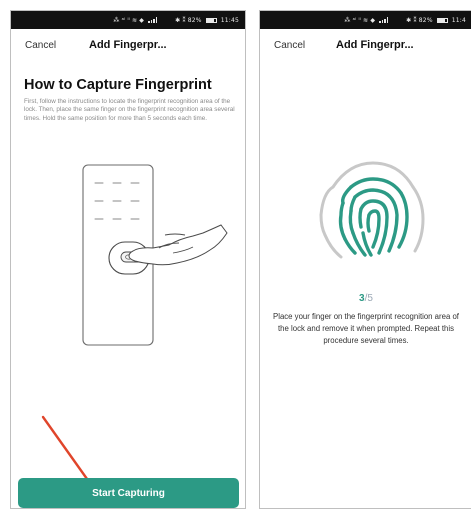  I want to click on status-time: 11:4, so click(458, 20).